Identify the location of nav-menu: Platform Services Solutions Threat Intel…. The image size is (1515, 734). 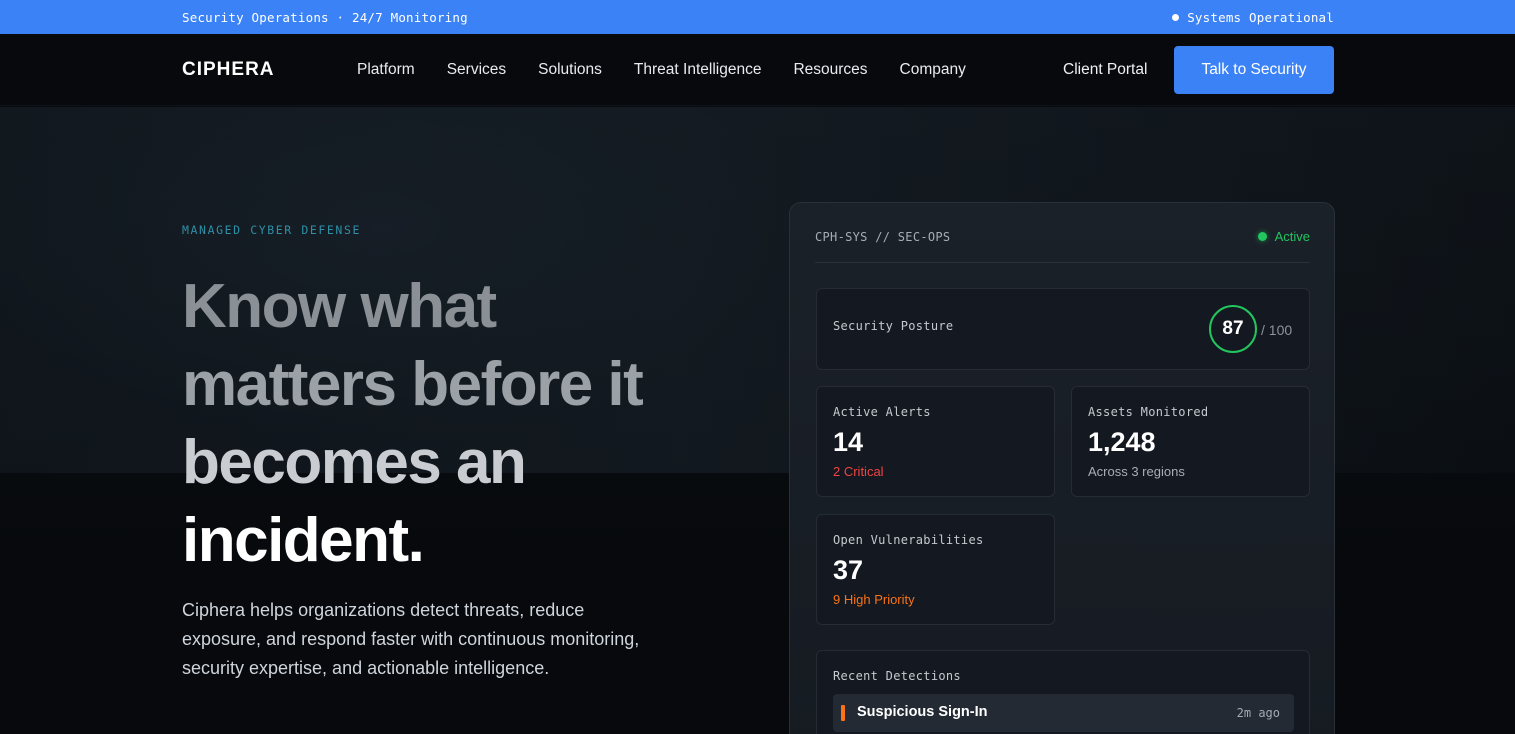
(661, 70).